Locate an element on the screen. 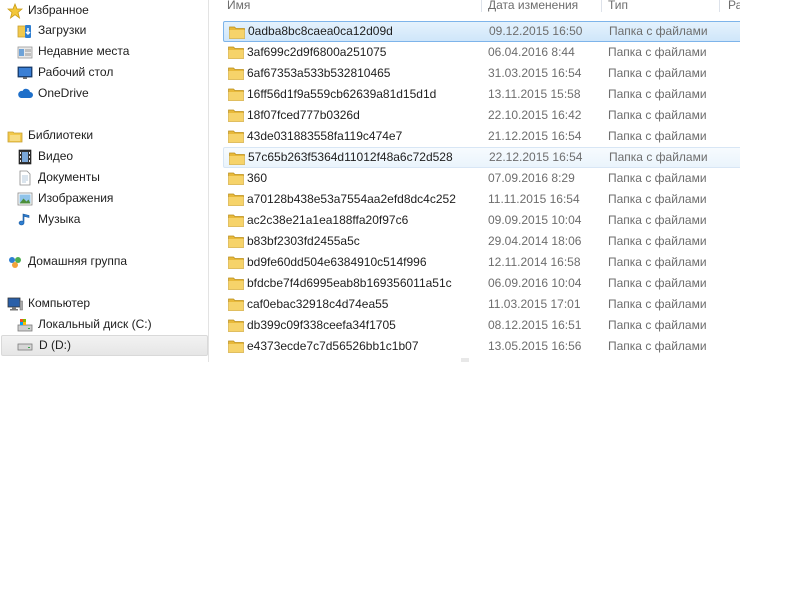 The image size is (800, 600). file-name: 0adba8bc8caea0ca12d09d is located at coordinates (320, 31).